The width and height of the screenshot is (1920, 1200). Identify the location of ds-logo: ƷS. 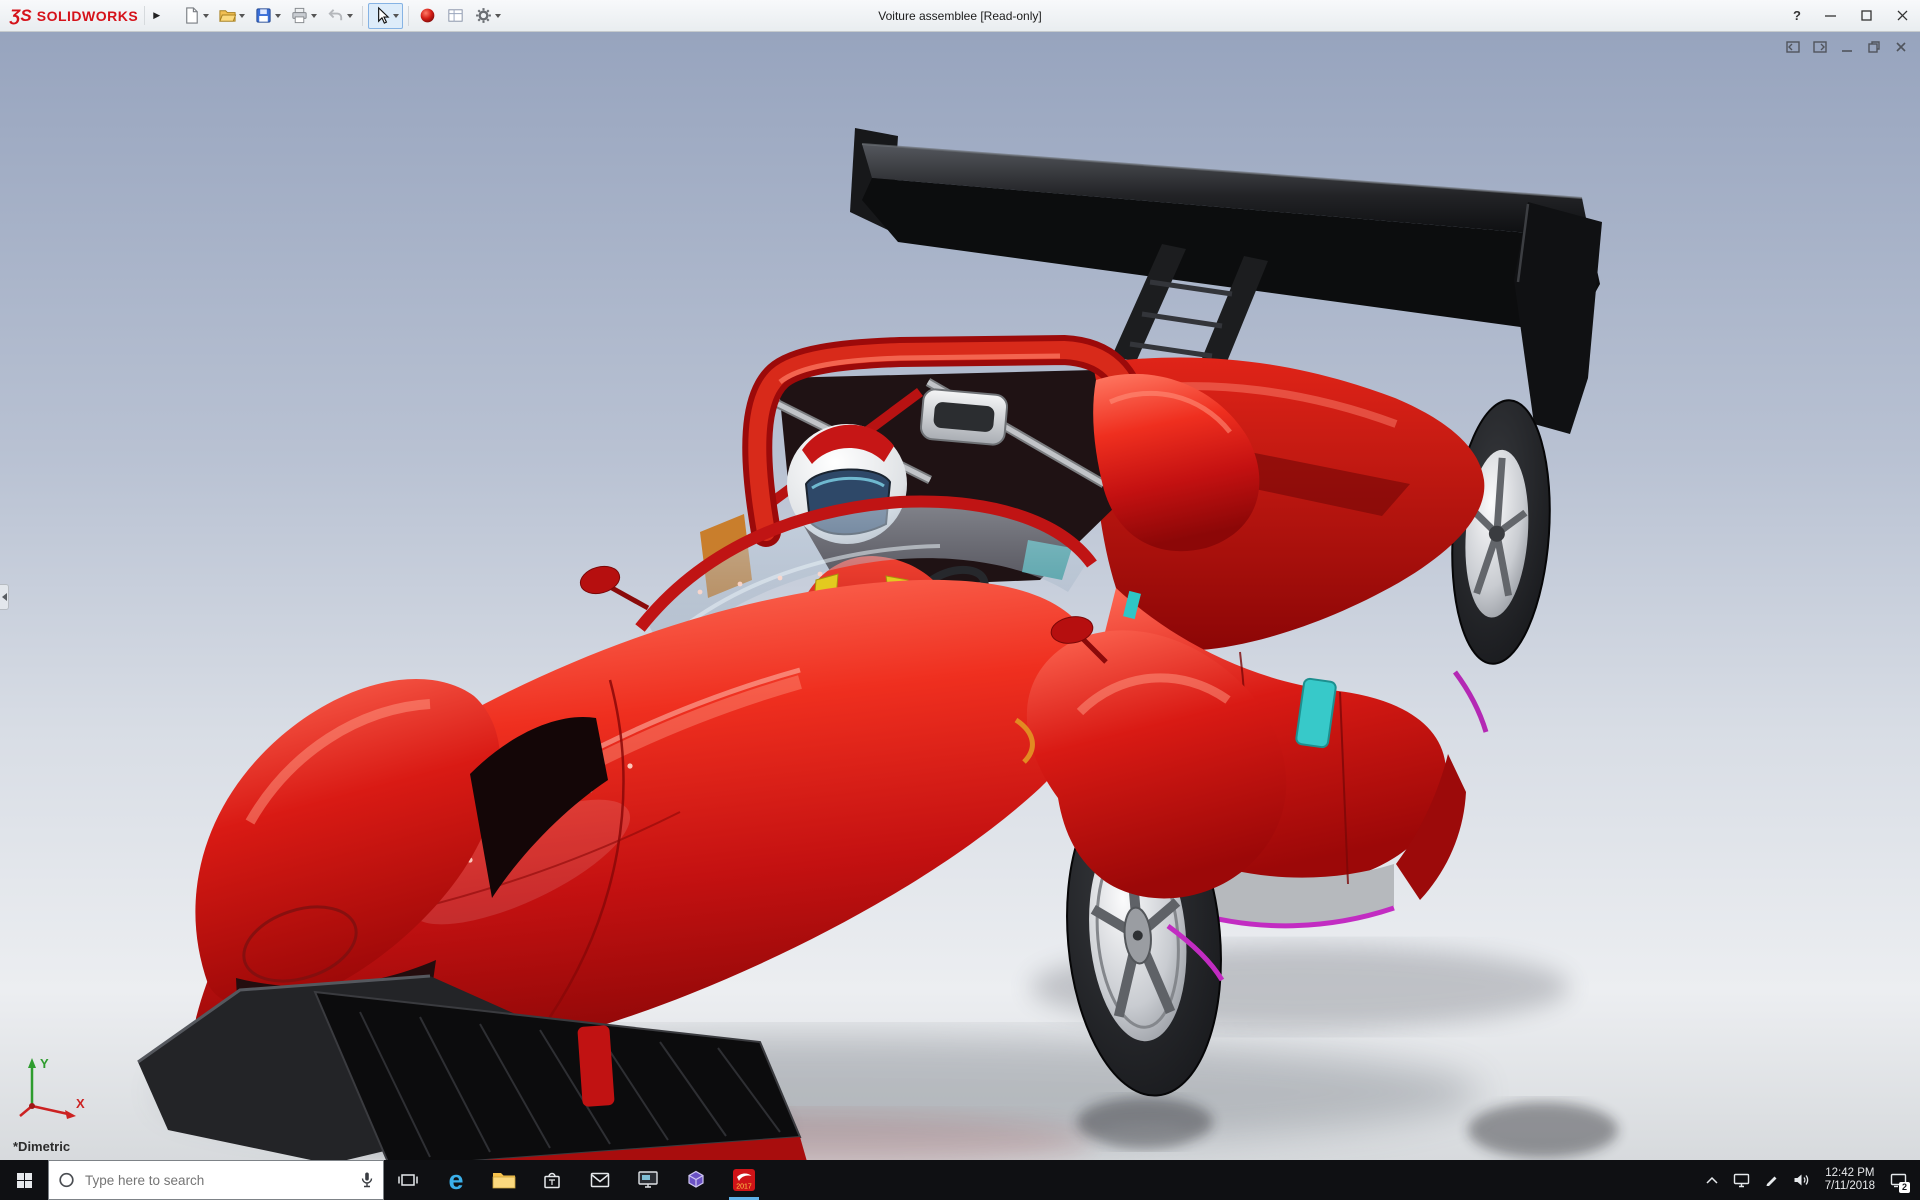
(21, 15).